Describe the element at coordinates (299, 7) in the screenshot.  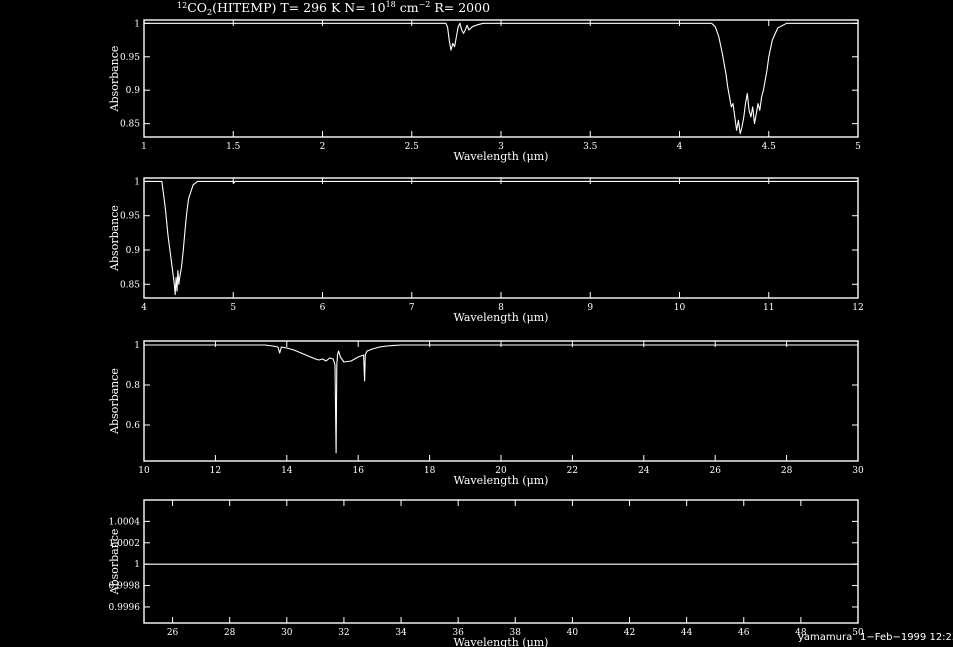
I see `title-conditions: (HITEMP) T= 296 K N= 10` at that location.